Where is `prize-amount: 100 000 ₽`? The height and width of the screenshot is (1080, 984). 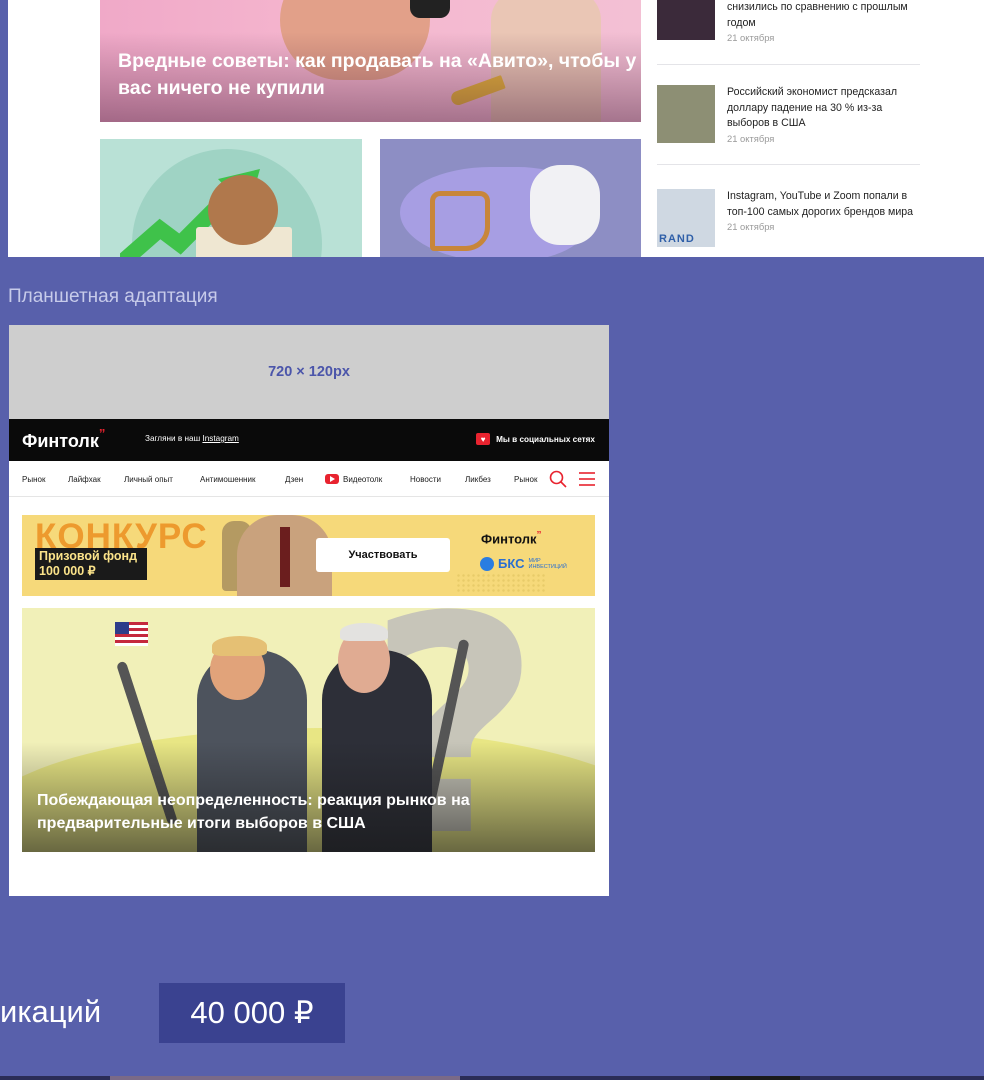 prize-amount: 100 000 ₽ is located at coordinates (67, 571).